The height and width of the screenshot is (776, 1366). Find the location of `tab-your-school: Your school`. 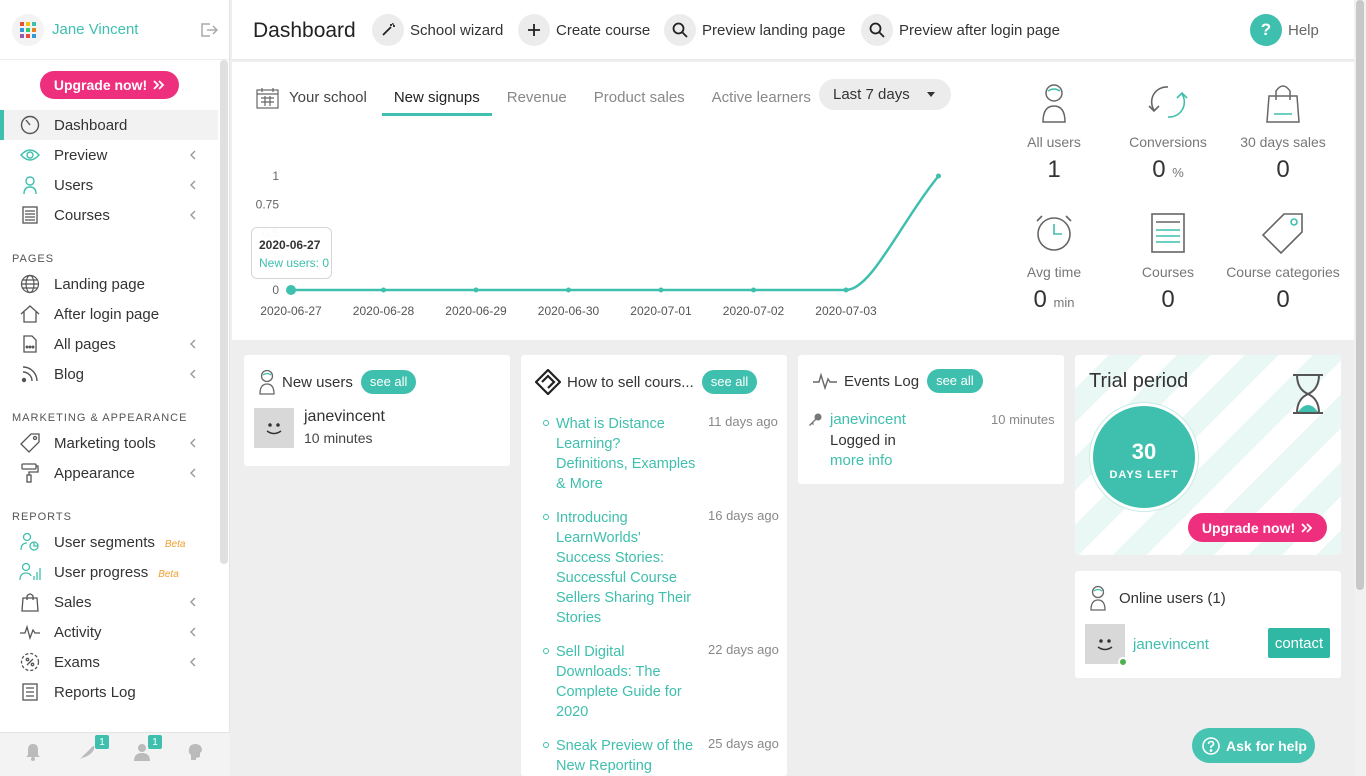

tab-your-school: Your school is located at coordinates (311, 98).